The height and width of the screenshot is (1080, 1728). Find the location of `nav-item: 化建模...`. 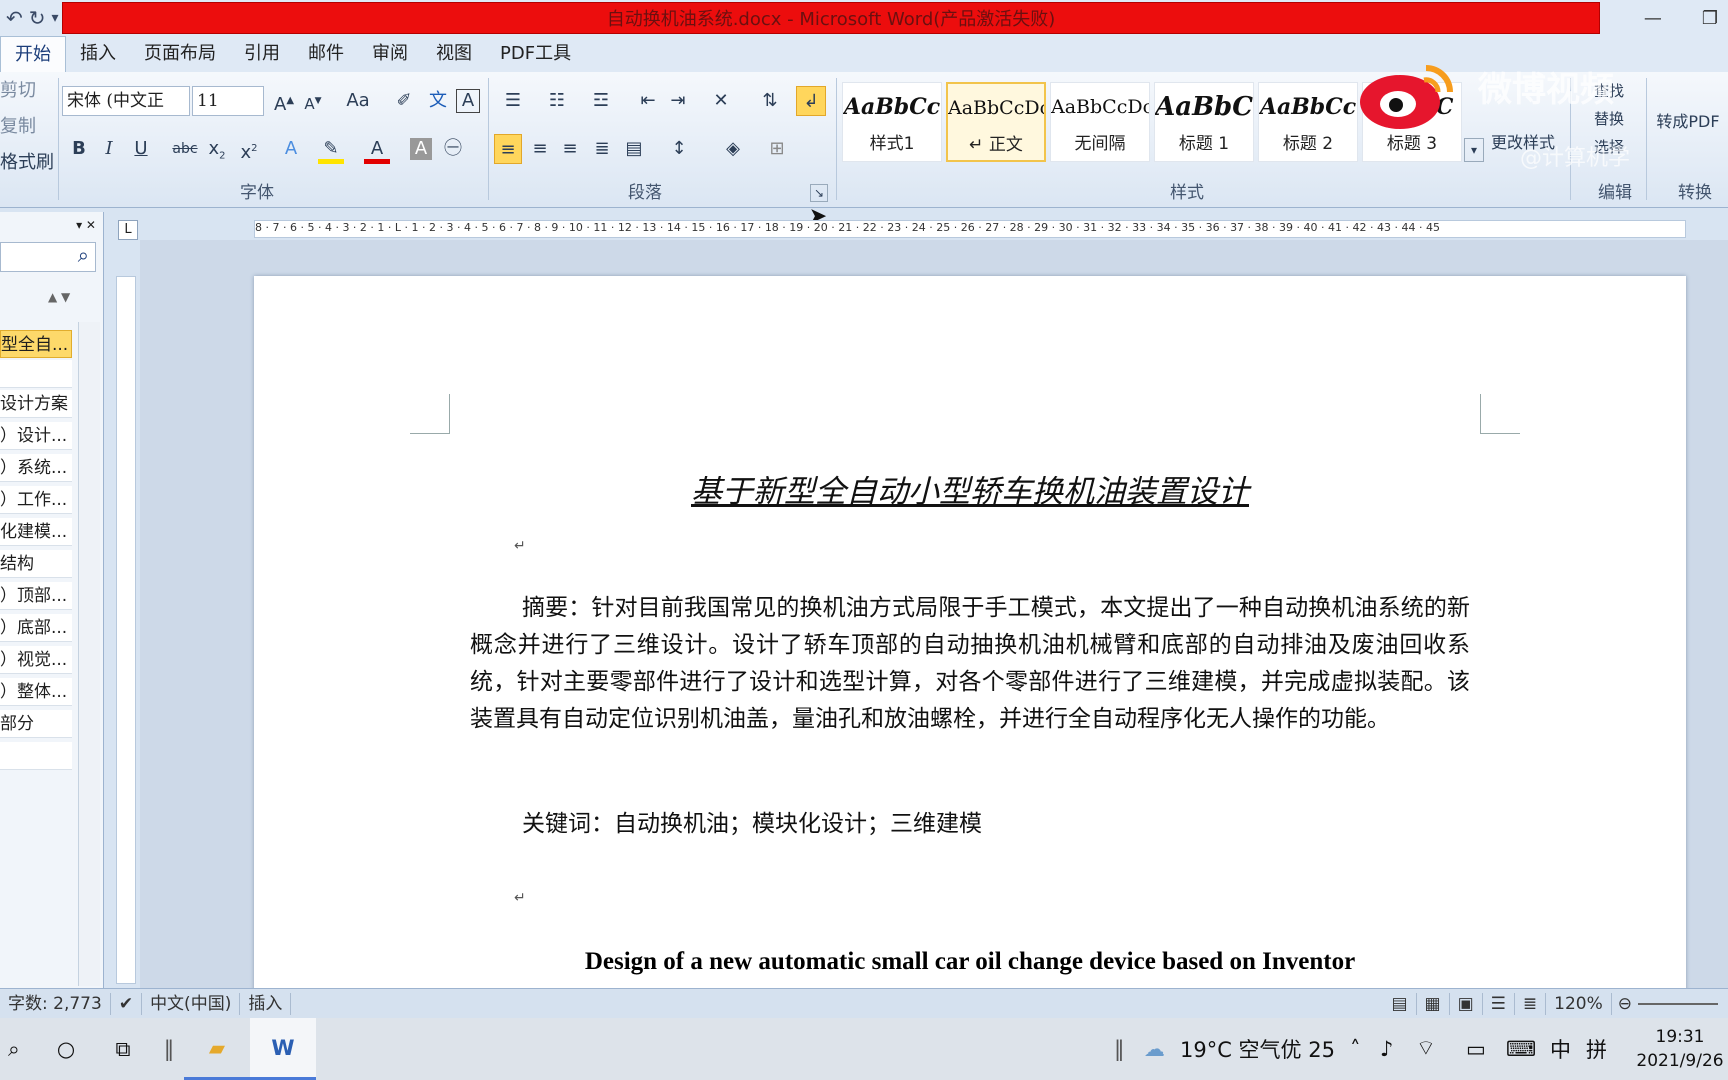

nav-item: 化建模... is located at coordinates (36, 532).